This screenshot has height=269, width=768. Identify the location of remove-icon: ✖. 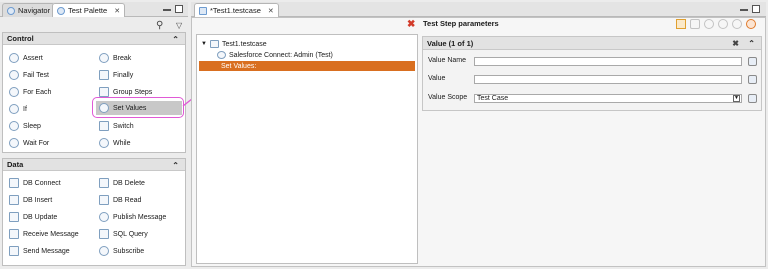
(735, 43).